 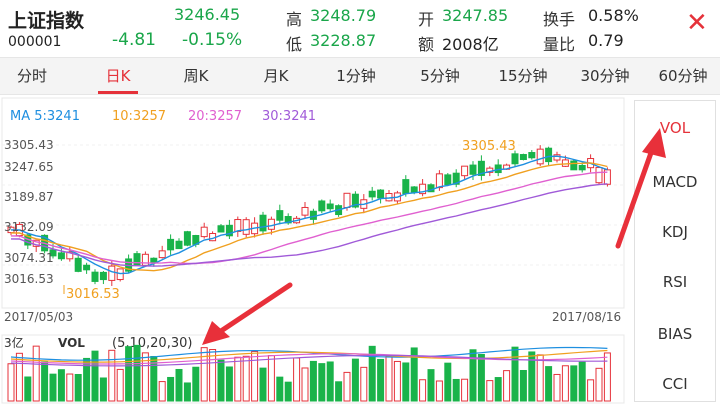 What do you see at coordinates (675, 384) in the screenshot?
I see `indicator-cci-button: CCI` at bounding box center [675, 384].